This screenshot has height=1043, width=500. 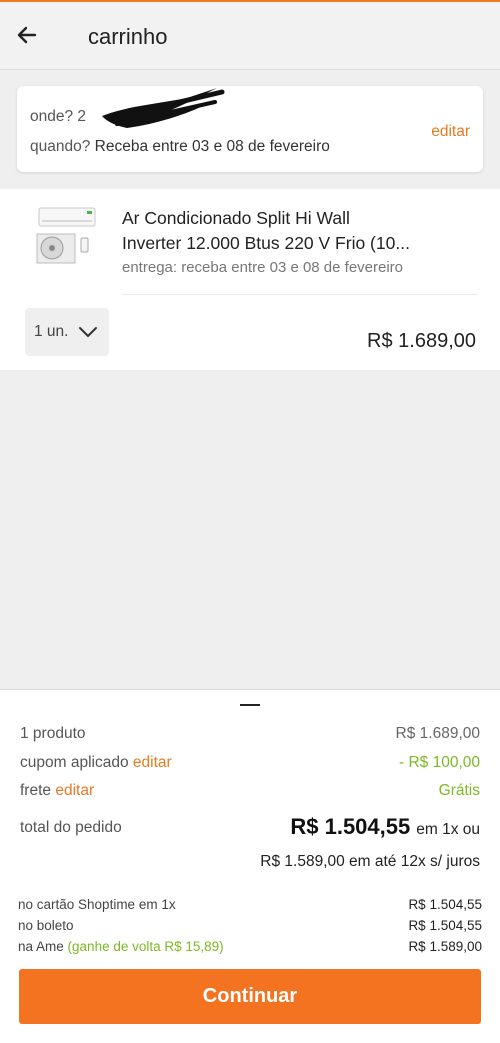 I want to click on summary-coupon-row: cupom aplicado editar - R$ 100,00, so click(x=250, y=763).